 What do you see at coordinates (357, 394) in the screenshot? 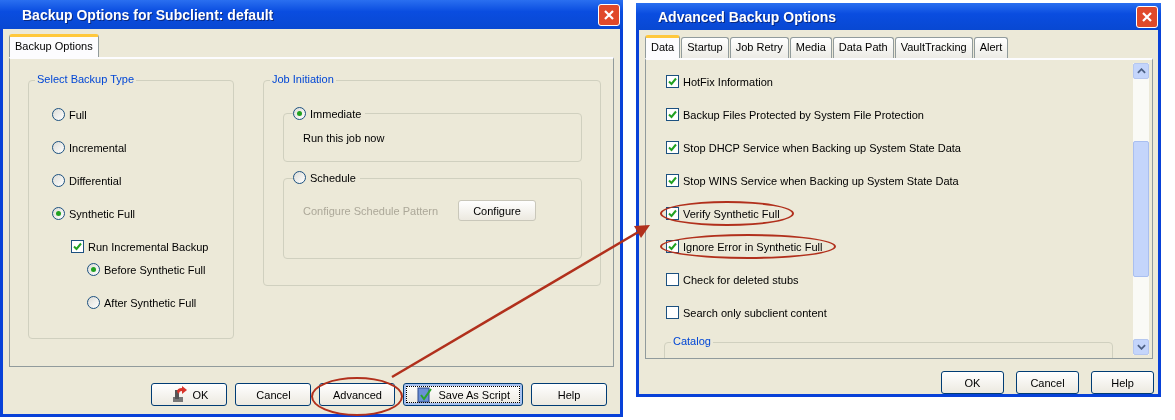
I see `dialog-button: Advanced` at bounding box center [357, 394].